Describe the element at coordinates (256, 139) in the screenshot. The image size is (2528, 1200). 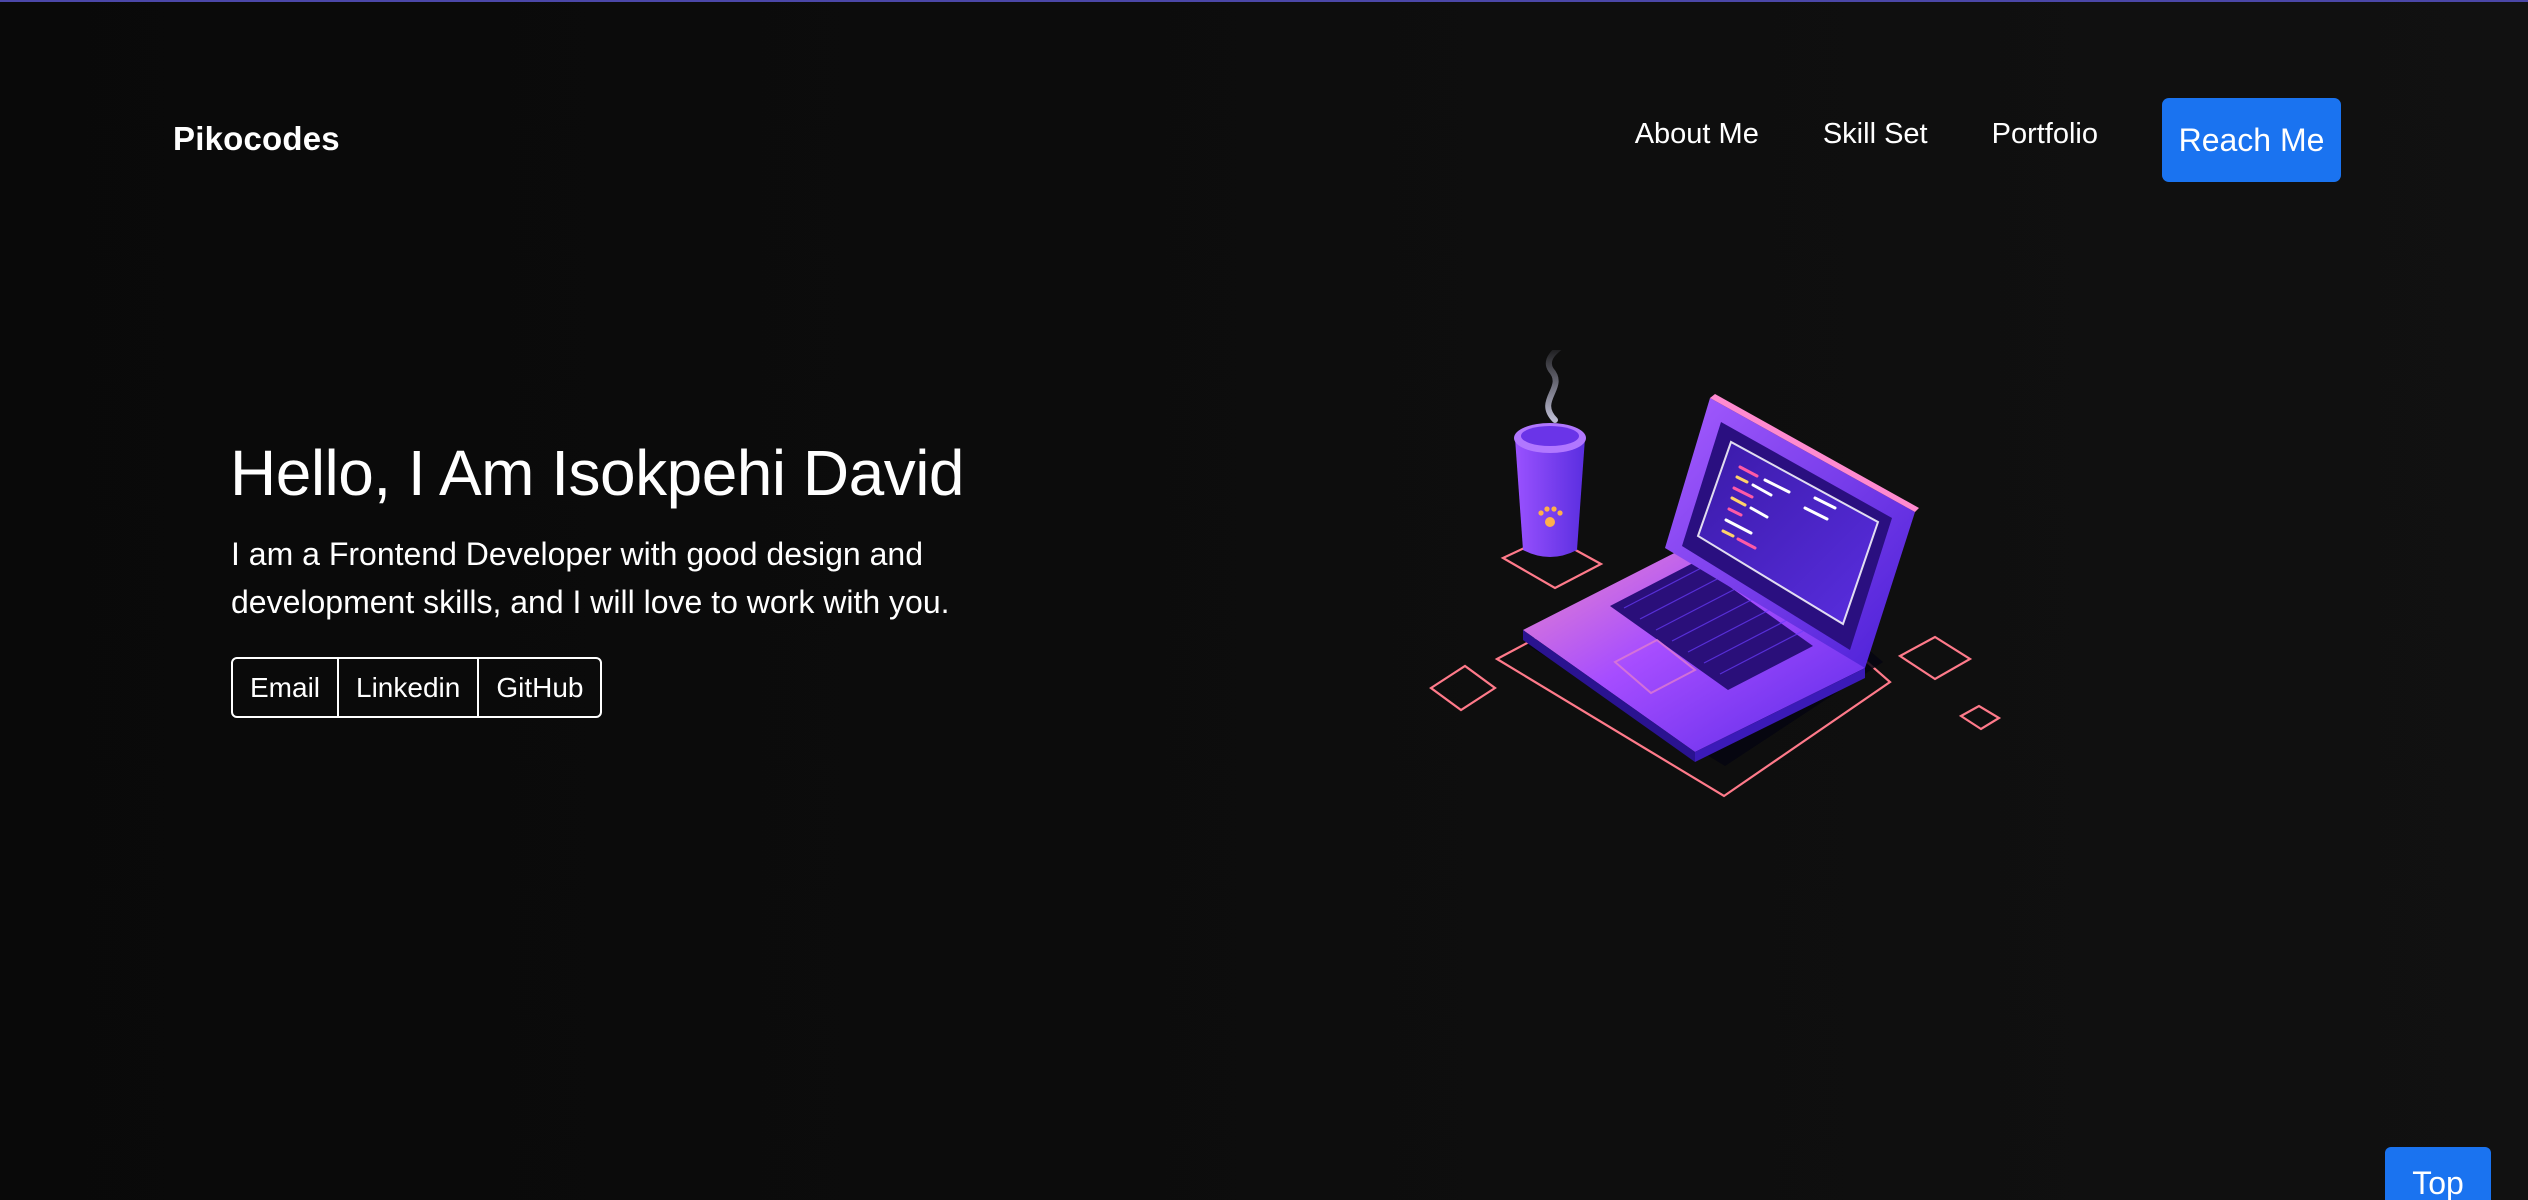
I see `brand-logo: Pikocodes` at that location.